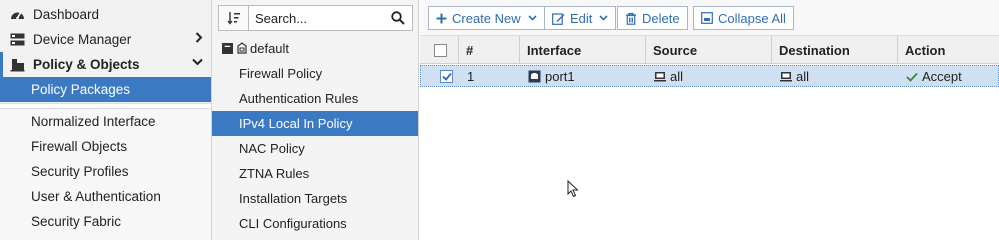  I want to click on tree-search-input, so click(316, 18).